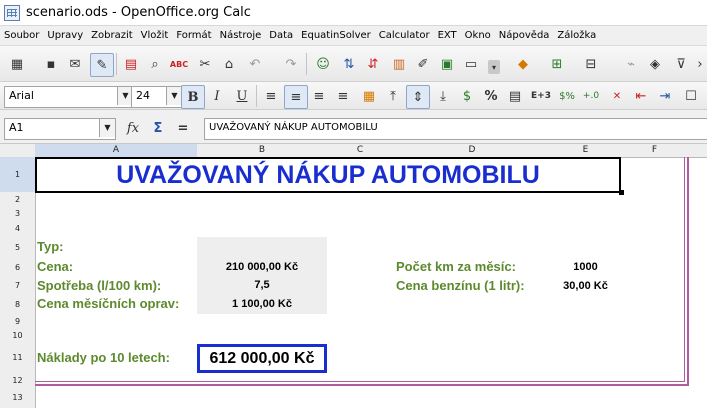  What do you see at coordinates (12, 13) in the screenshot?
I see `calc-app-icon` at bounding box center [12, 13].